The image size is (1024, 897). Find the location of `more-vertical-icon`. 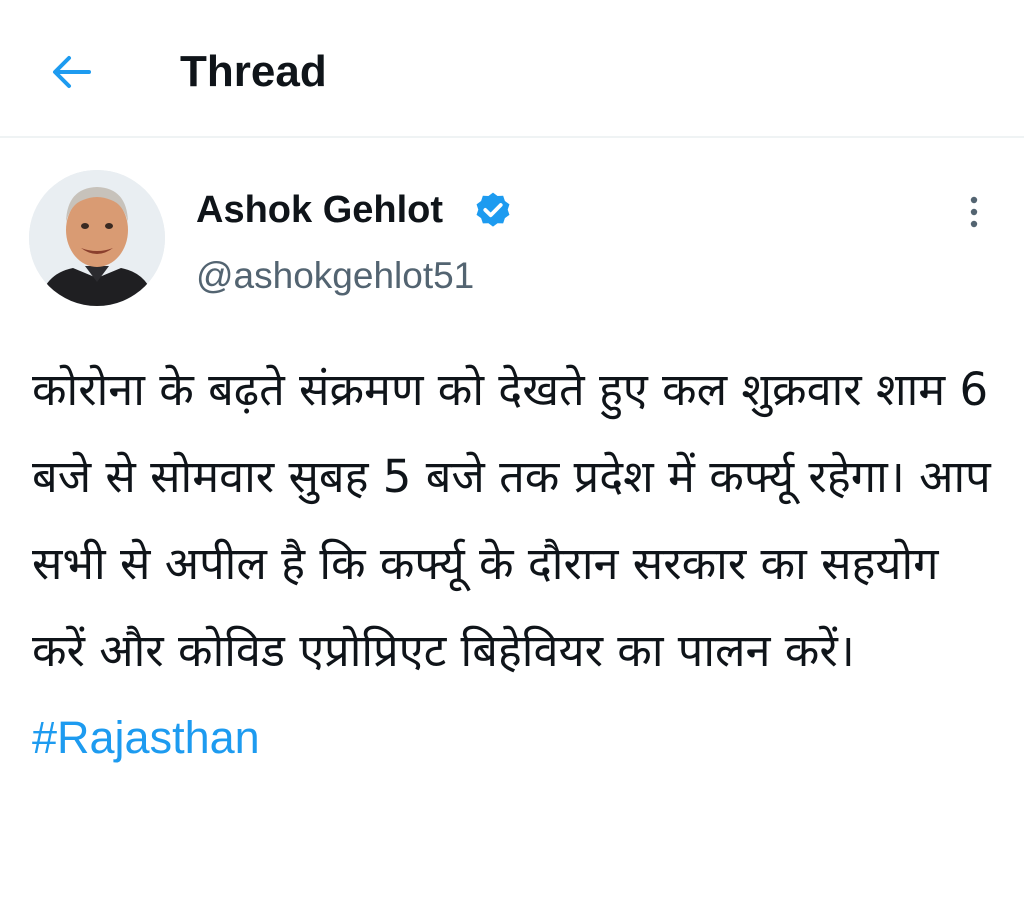

more-vertical-icon is located at coordinates (974, 212).